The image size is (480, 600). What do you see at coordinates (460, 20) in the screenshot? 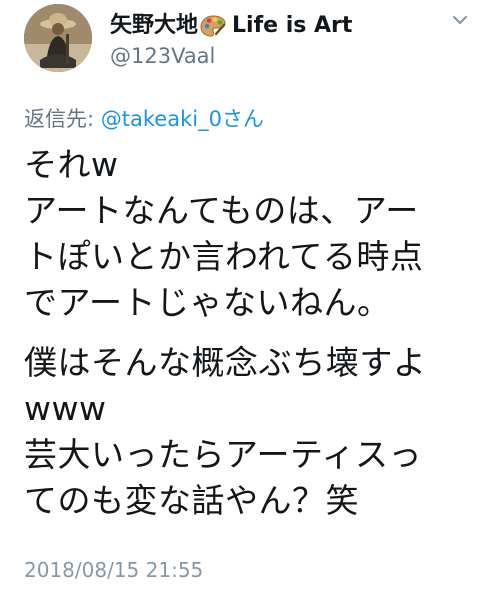
I see `chevron-down-icon` at bounding box center [460, 20].